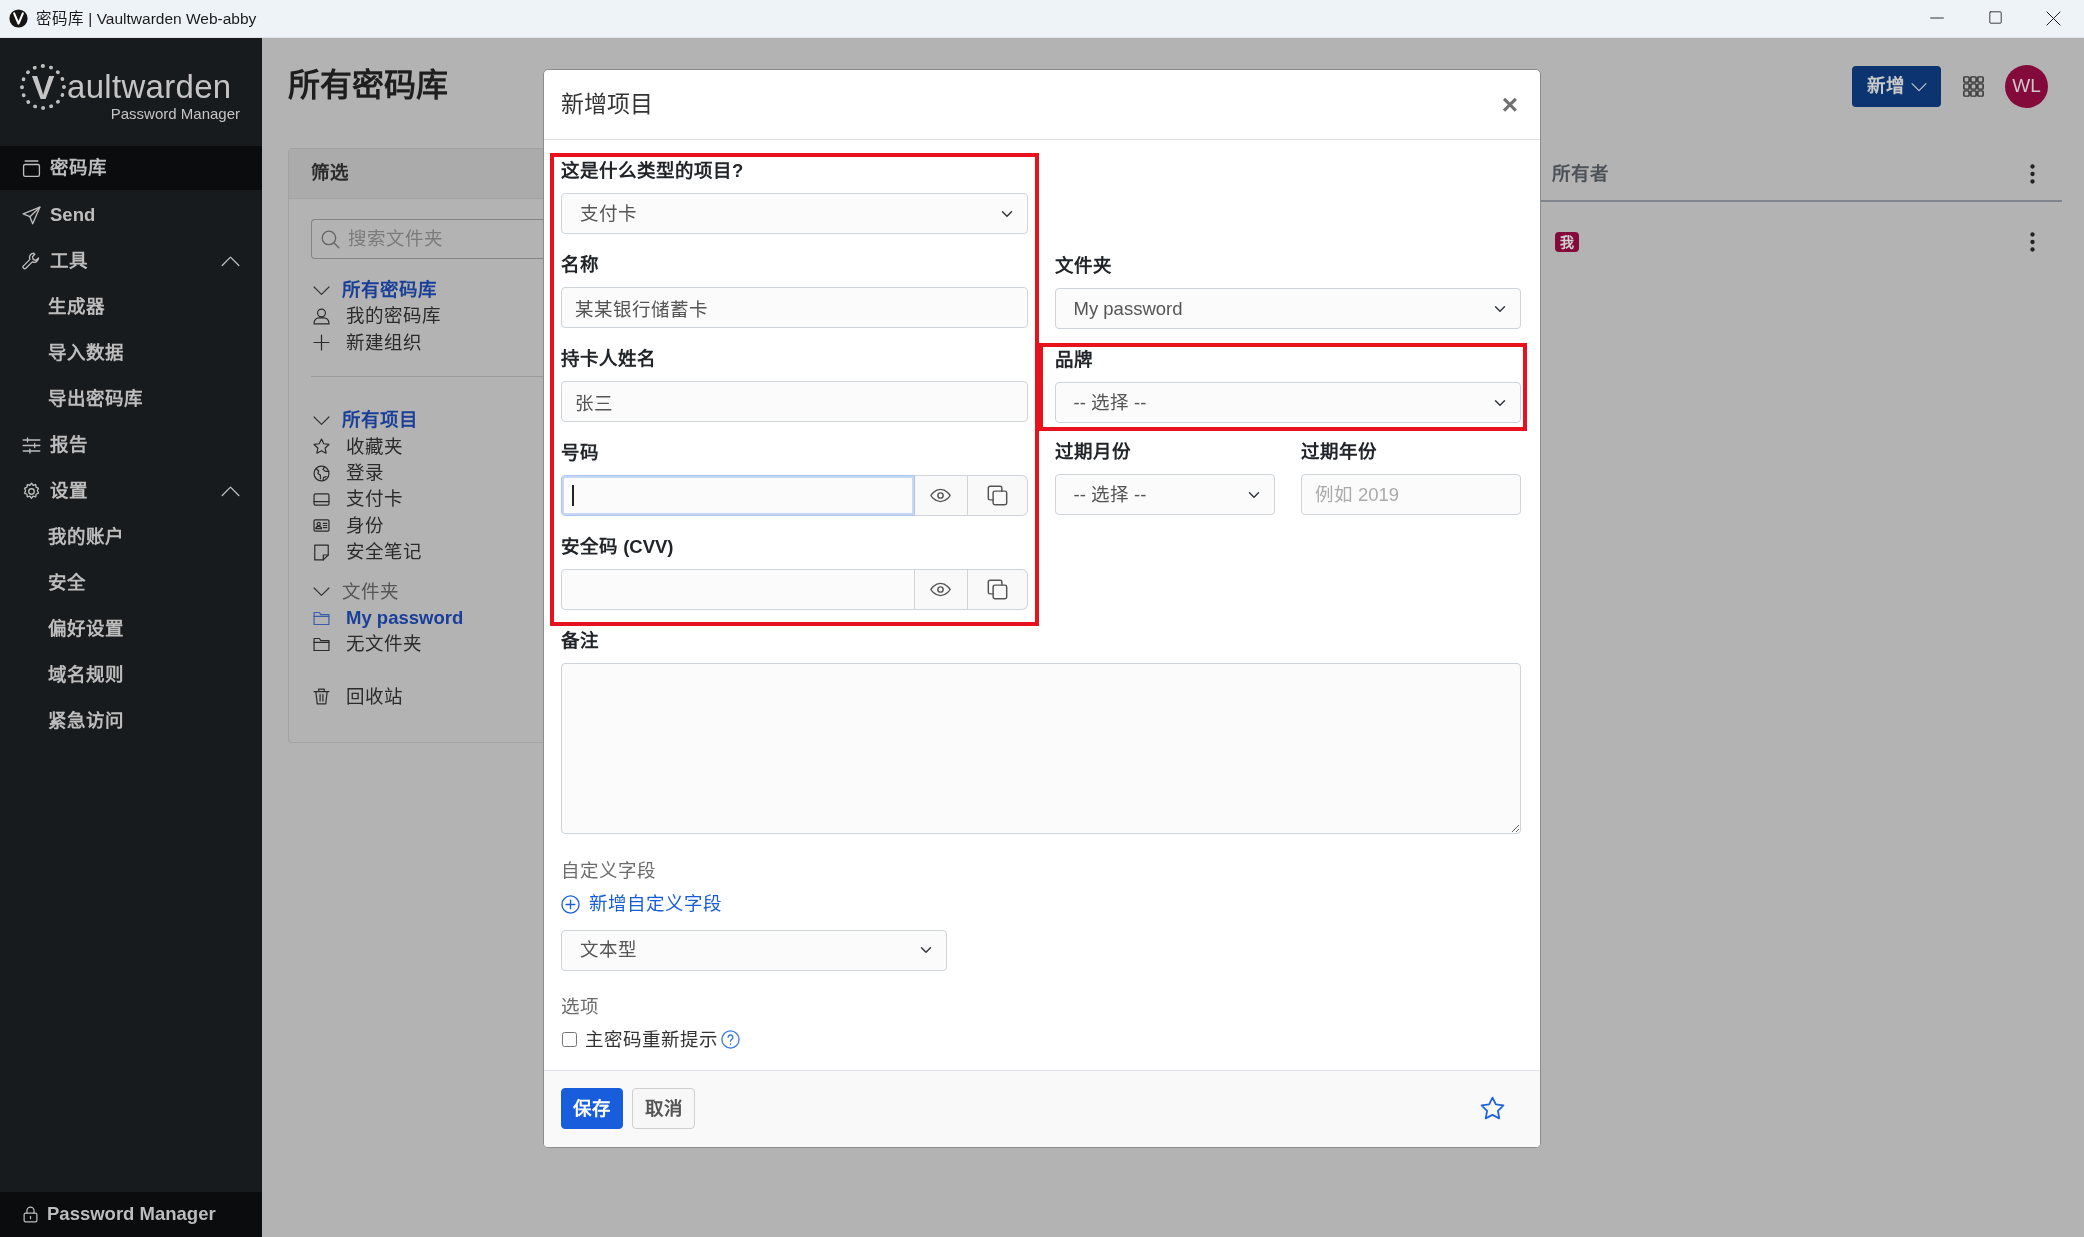  What do you see at coordinates (427, 316) in the screenshot?
I see `filter-link: 我的密码库` at bounding box center [427, 316].